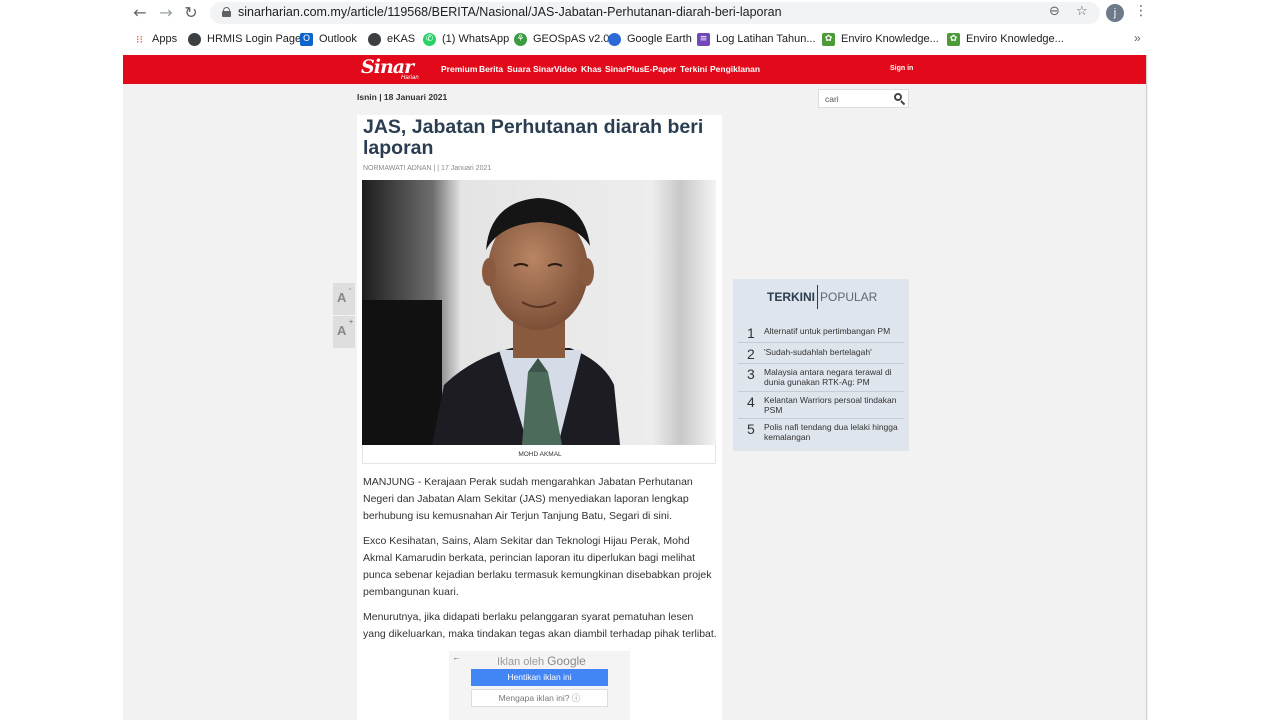 Image resolution: width=1280 pixels, height=720 pixels. I want to click on news-item: 2 'Sudah-sudahlah bertelagah', so click(821, 353).